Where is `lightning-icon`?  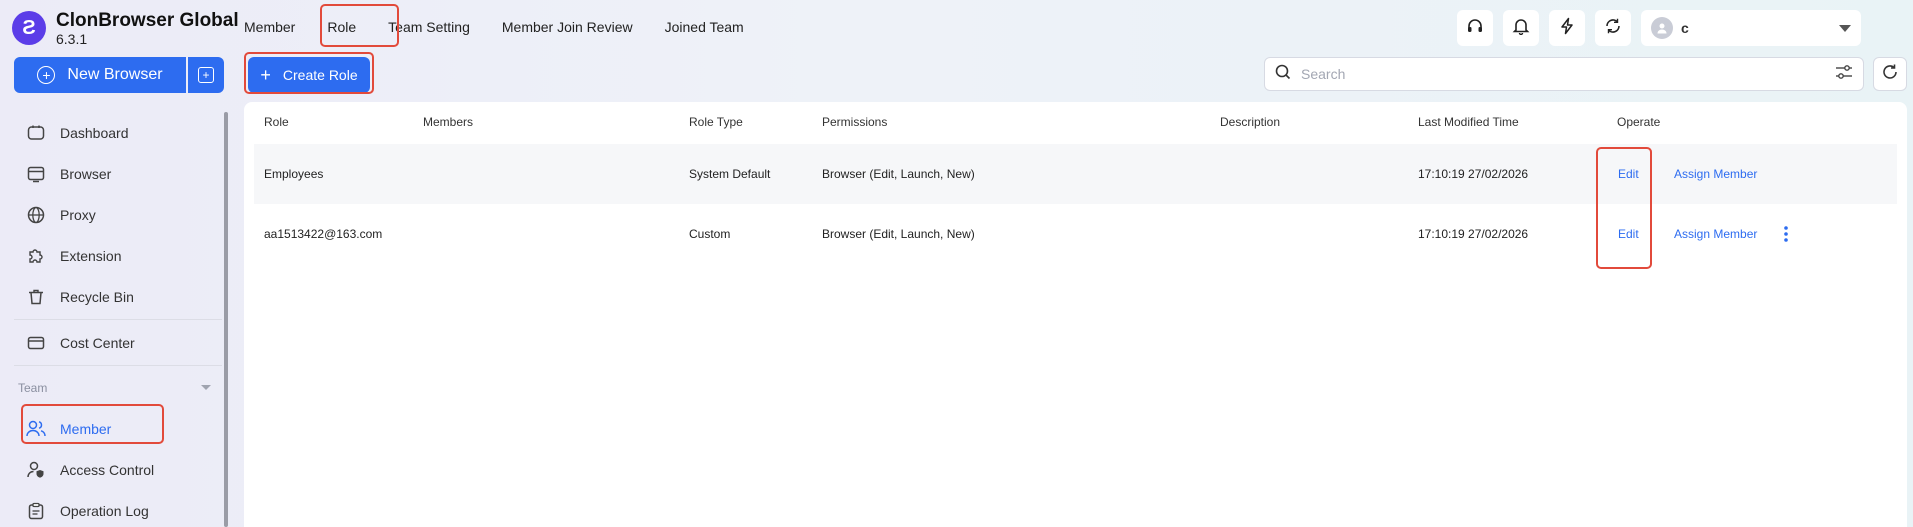
lightning-icon is located at coordinates (1567, 28).